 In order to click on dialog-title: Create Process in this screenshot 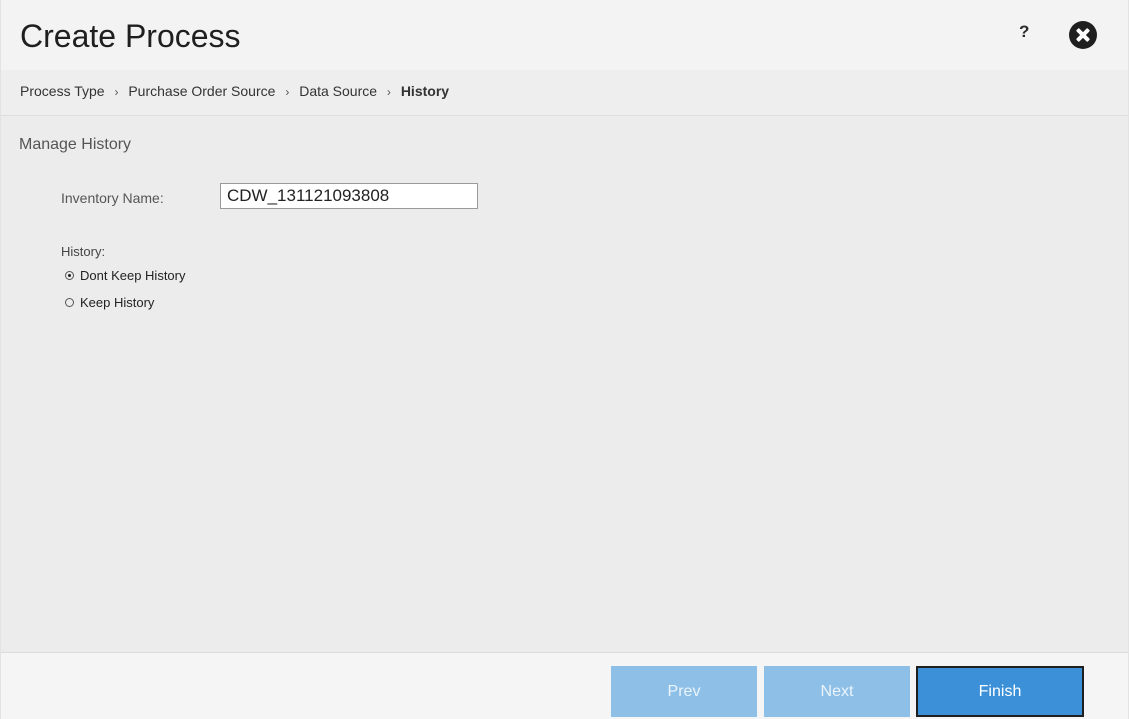, I will do `click(130, 36)`.